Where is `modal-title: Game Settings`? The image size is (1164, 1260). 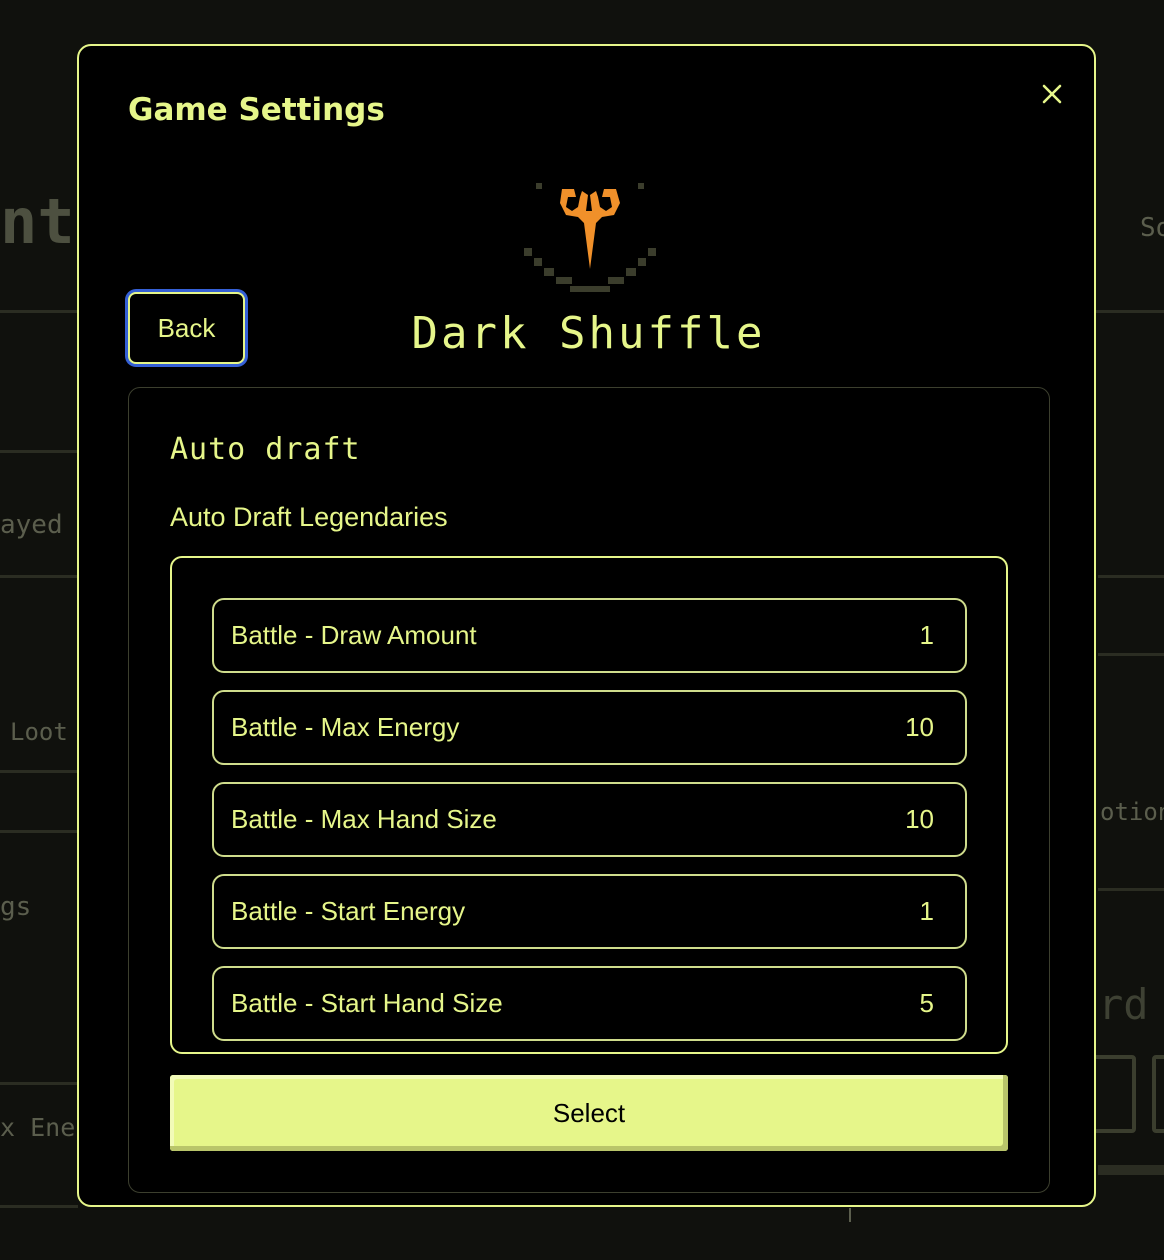
modal-title: Game Settings is located at coordinates (256, 110).